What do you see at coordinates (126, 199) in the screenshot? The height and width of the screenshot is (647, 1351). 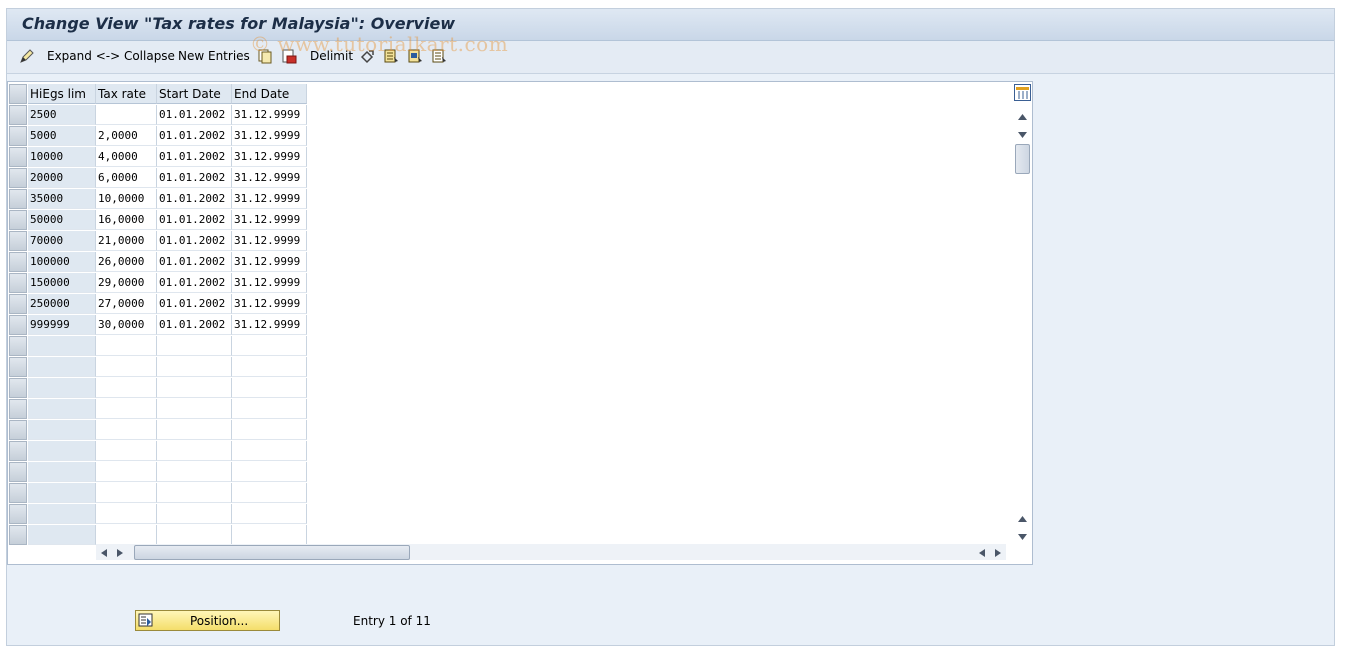 I see `table-cell: 10,0000` at bounding box center [126, 199].